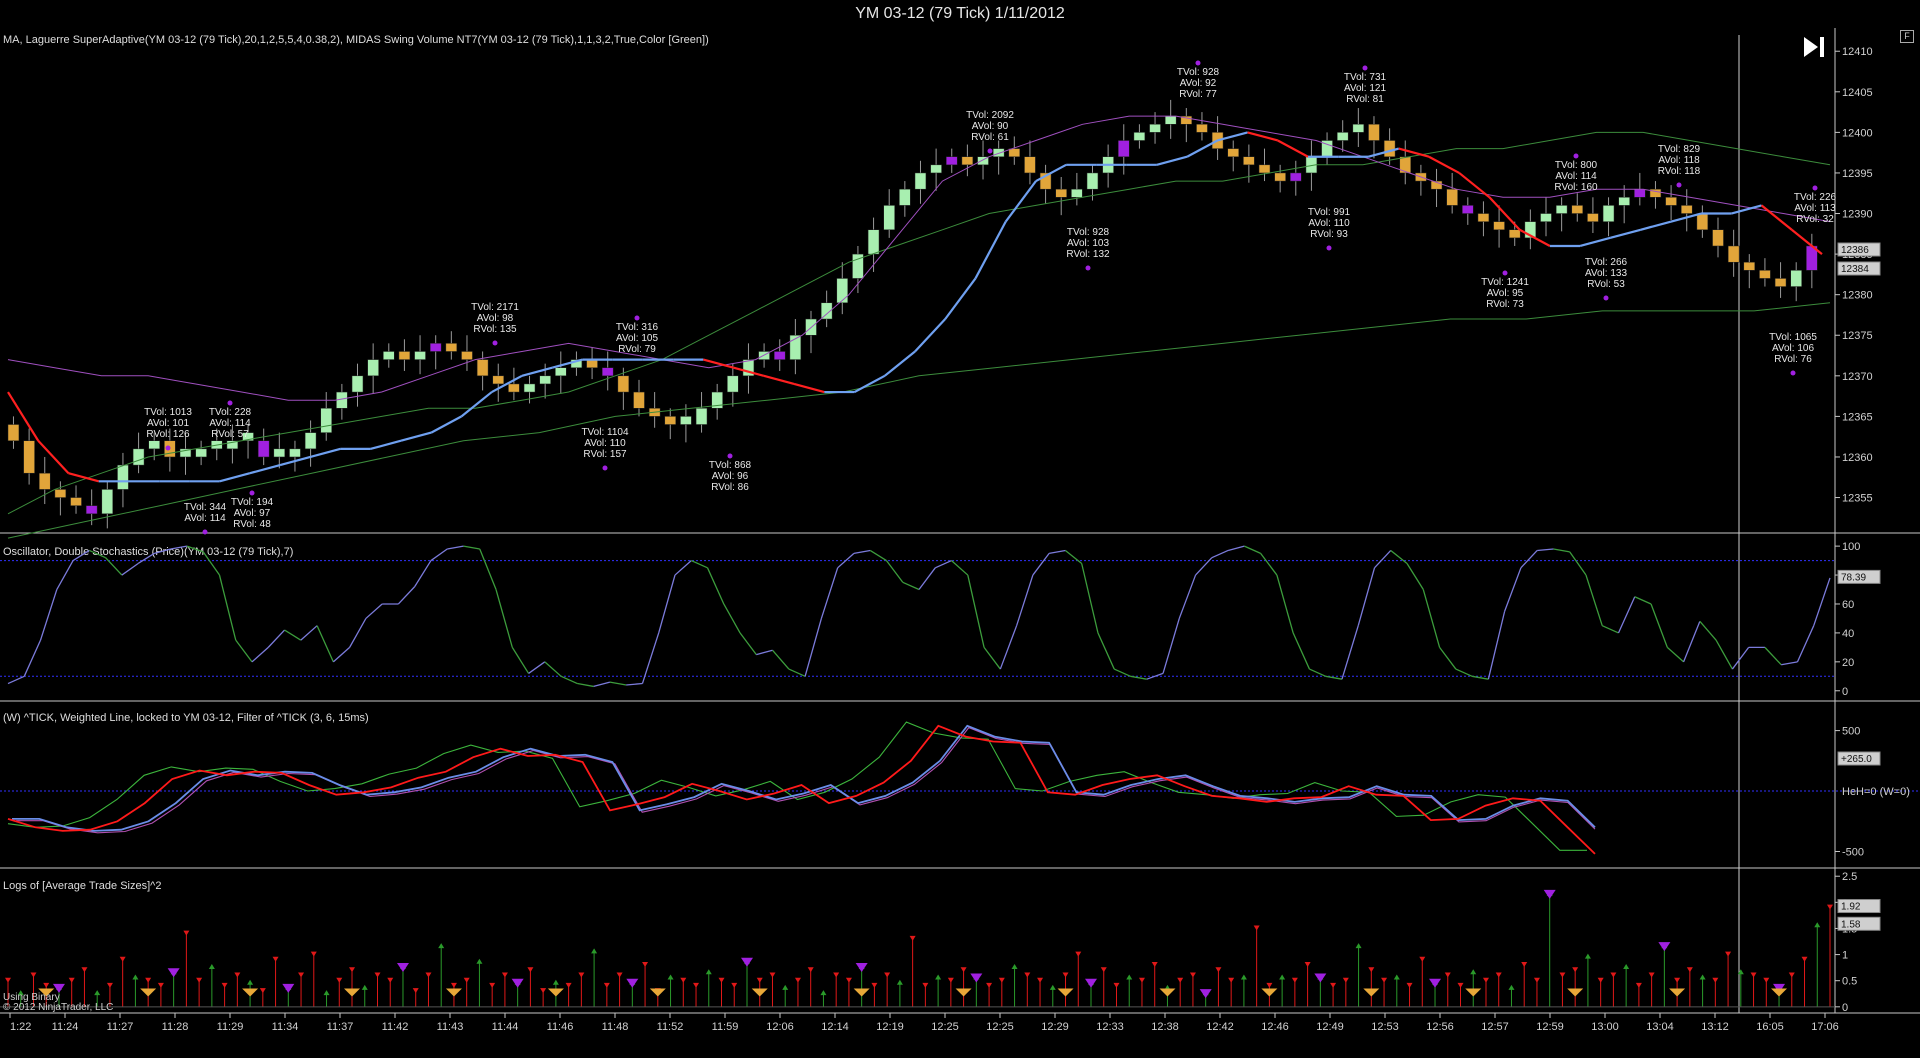 The height and width of the screenshot is (1058, 1920). Describe the element at coordinates (168, 434) in the screenshot. I see `swing-volume-label: RVol: 126` at that location.